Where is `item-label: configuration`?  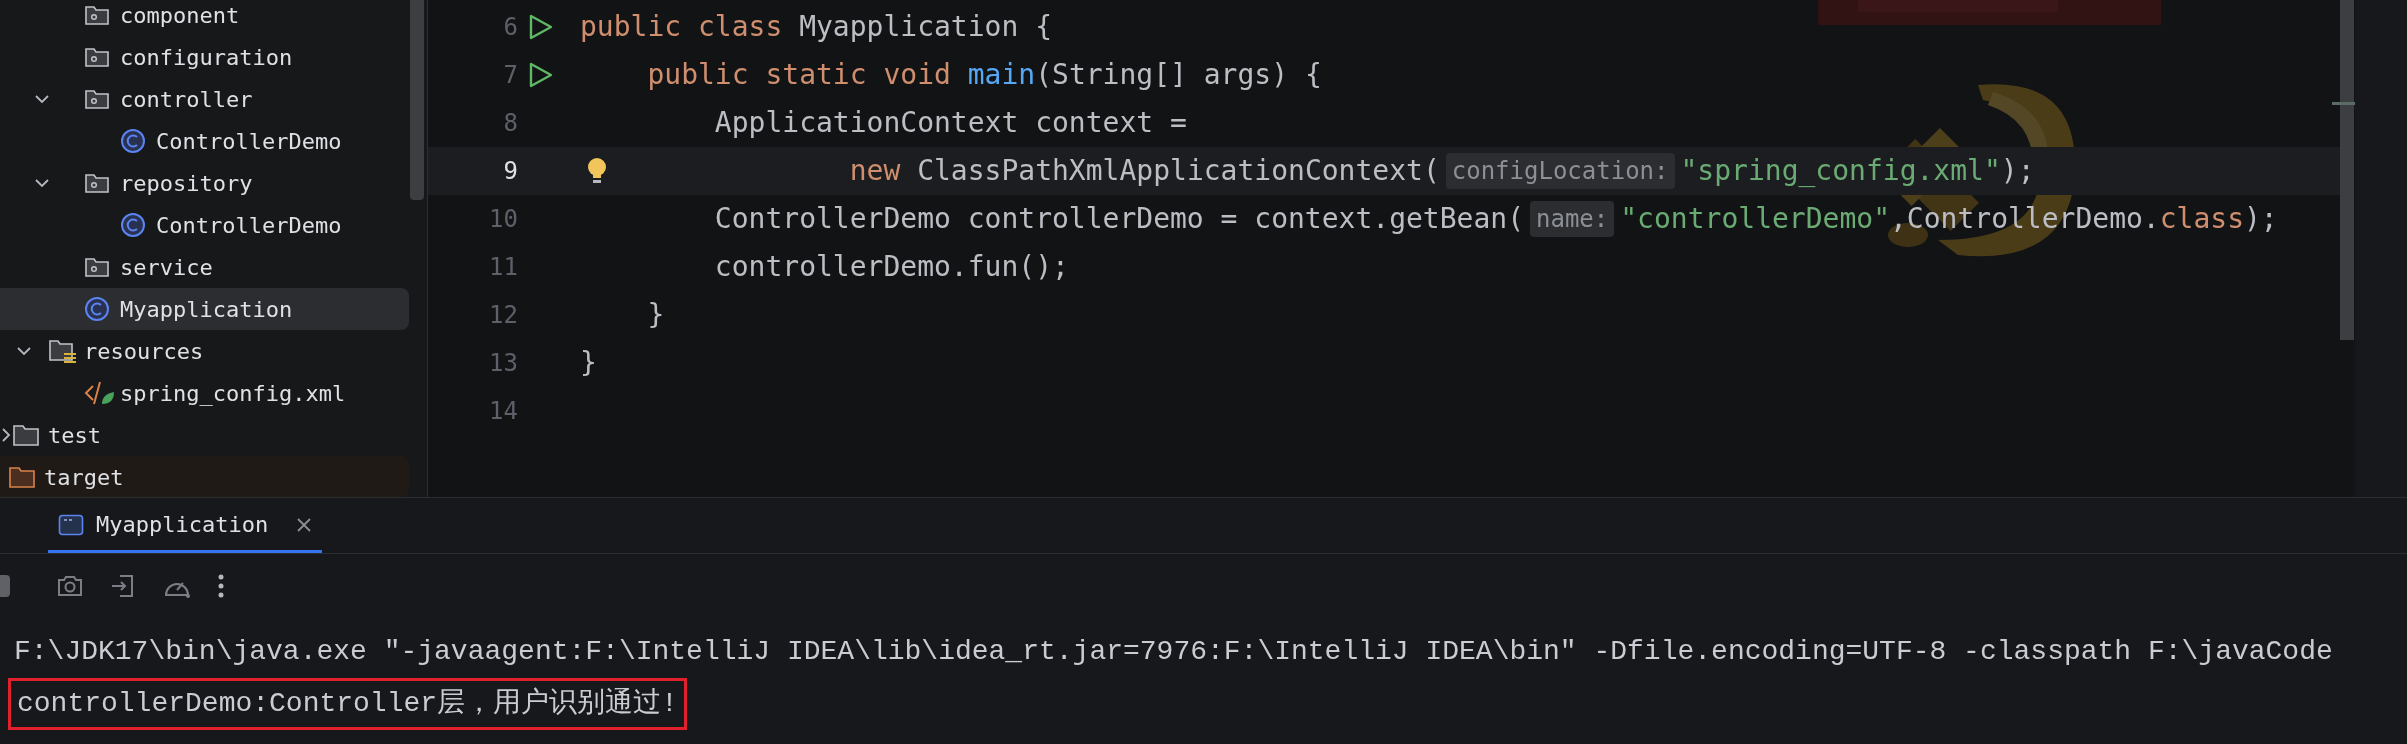 item-label: configuration is located at coordinates (206, 57).